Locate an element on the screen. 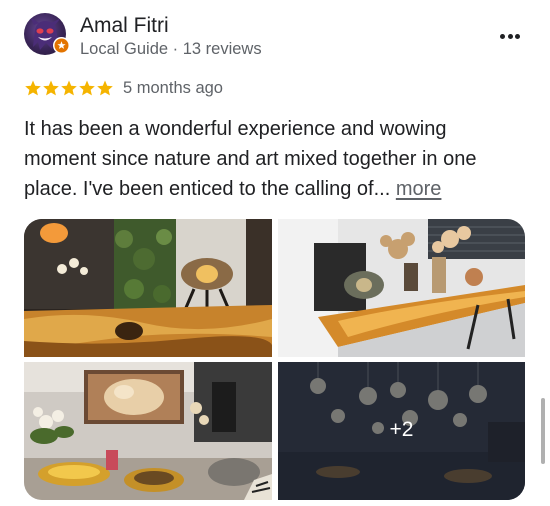 The height and width of the screenshot is (506, 550). review-photo-more: +2 is located at coordinates (401, 431).